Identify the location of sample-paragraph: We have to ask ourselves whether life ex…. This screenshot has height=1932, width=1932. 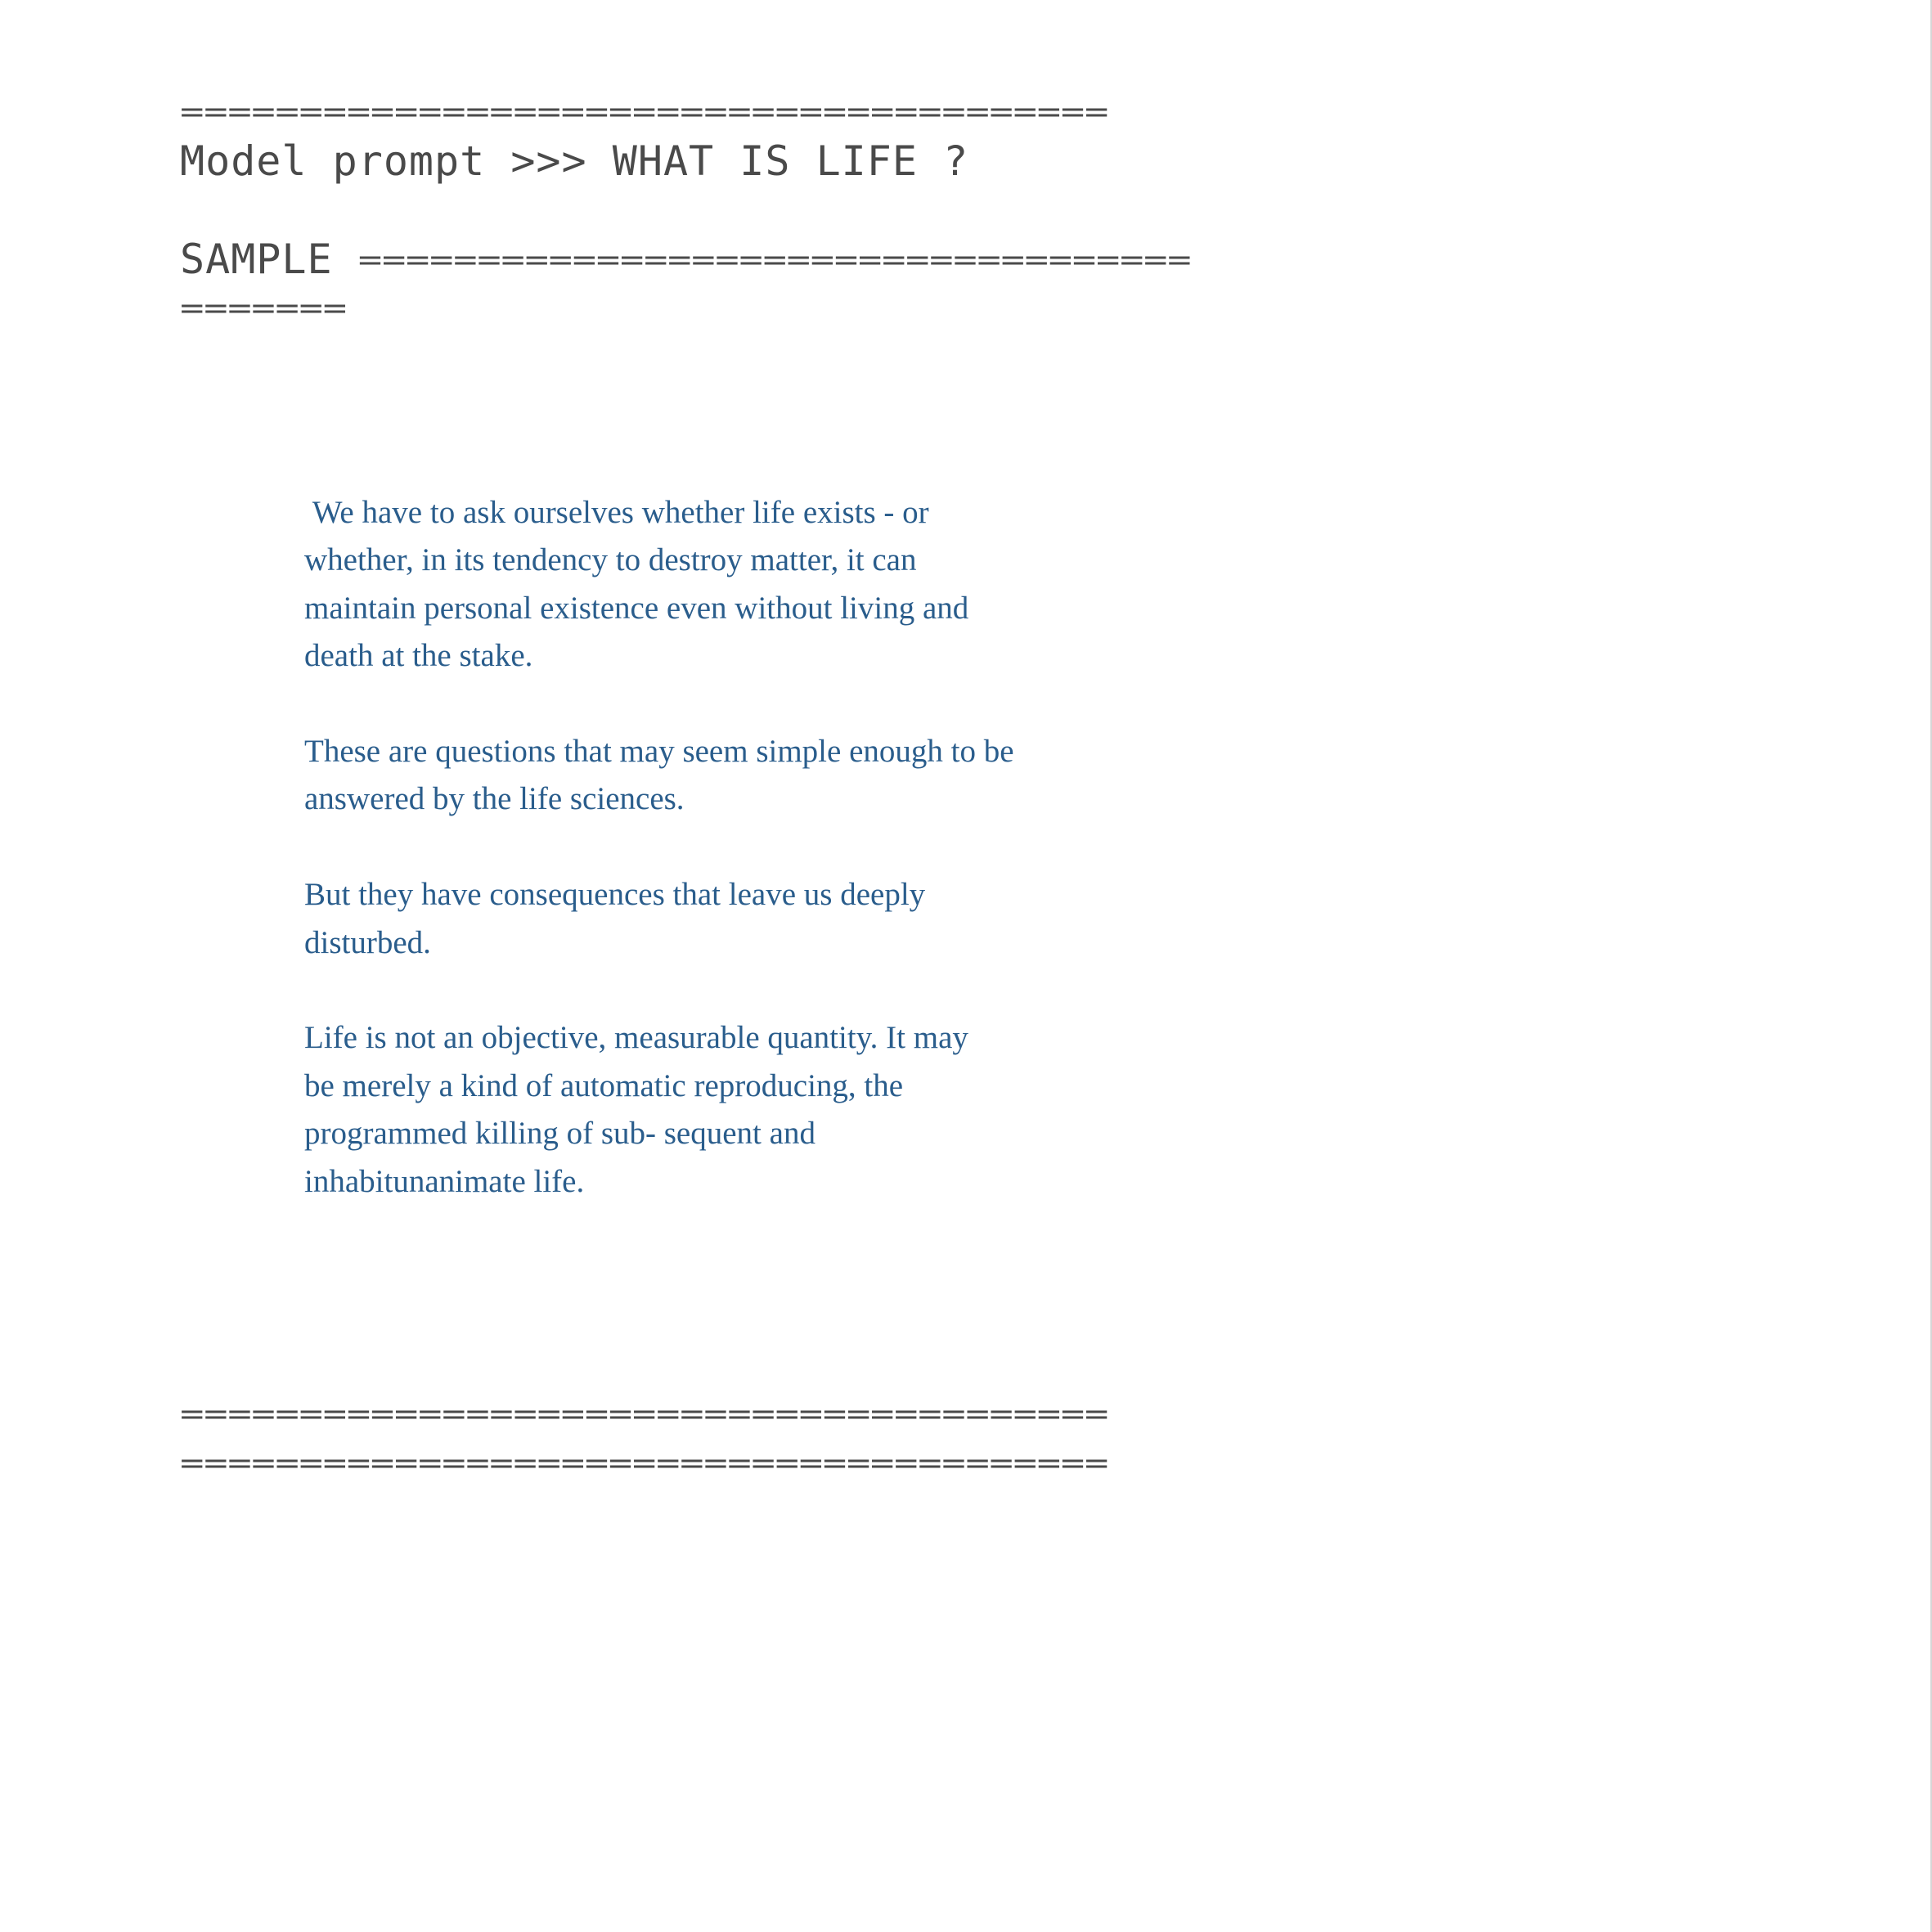
(641, 585).